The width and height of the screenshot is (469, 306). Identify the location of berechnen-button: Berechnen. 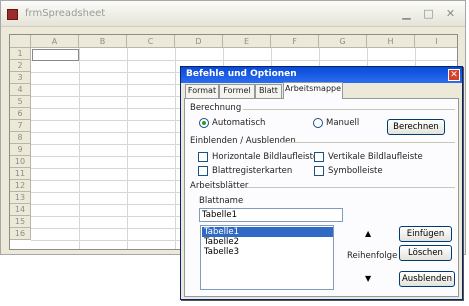
(416, 127).